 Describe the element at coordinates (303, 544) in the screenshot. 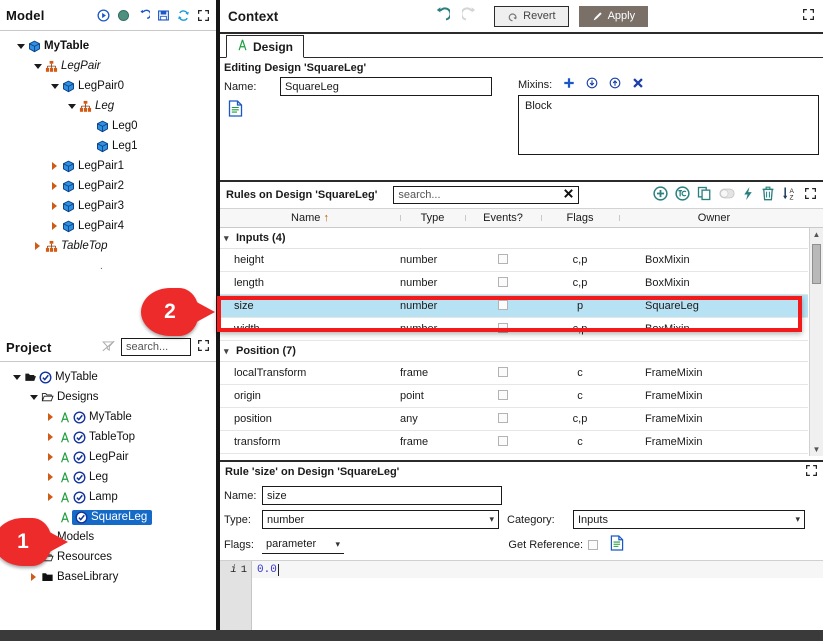

I see `rule-flags-select: parameter ▾` at that location.